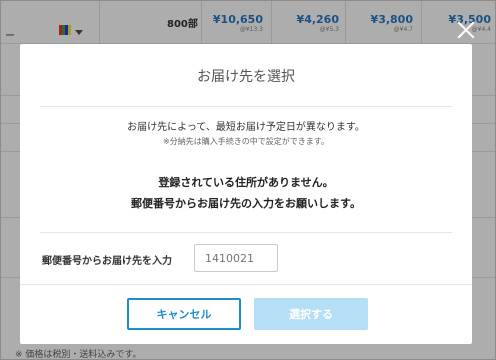  I want to click on split-delivery-note: ※分納先は購入手続きの中で設定ができます。, so click(246, 141).